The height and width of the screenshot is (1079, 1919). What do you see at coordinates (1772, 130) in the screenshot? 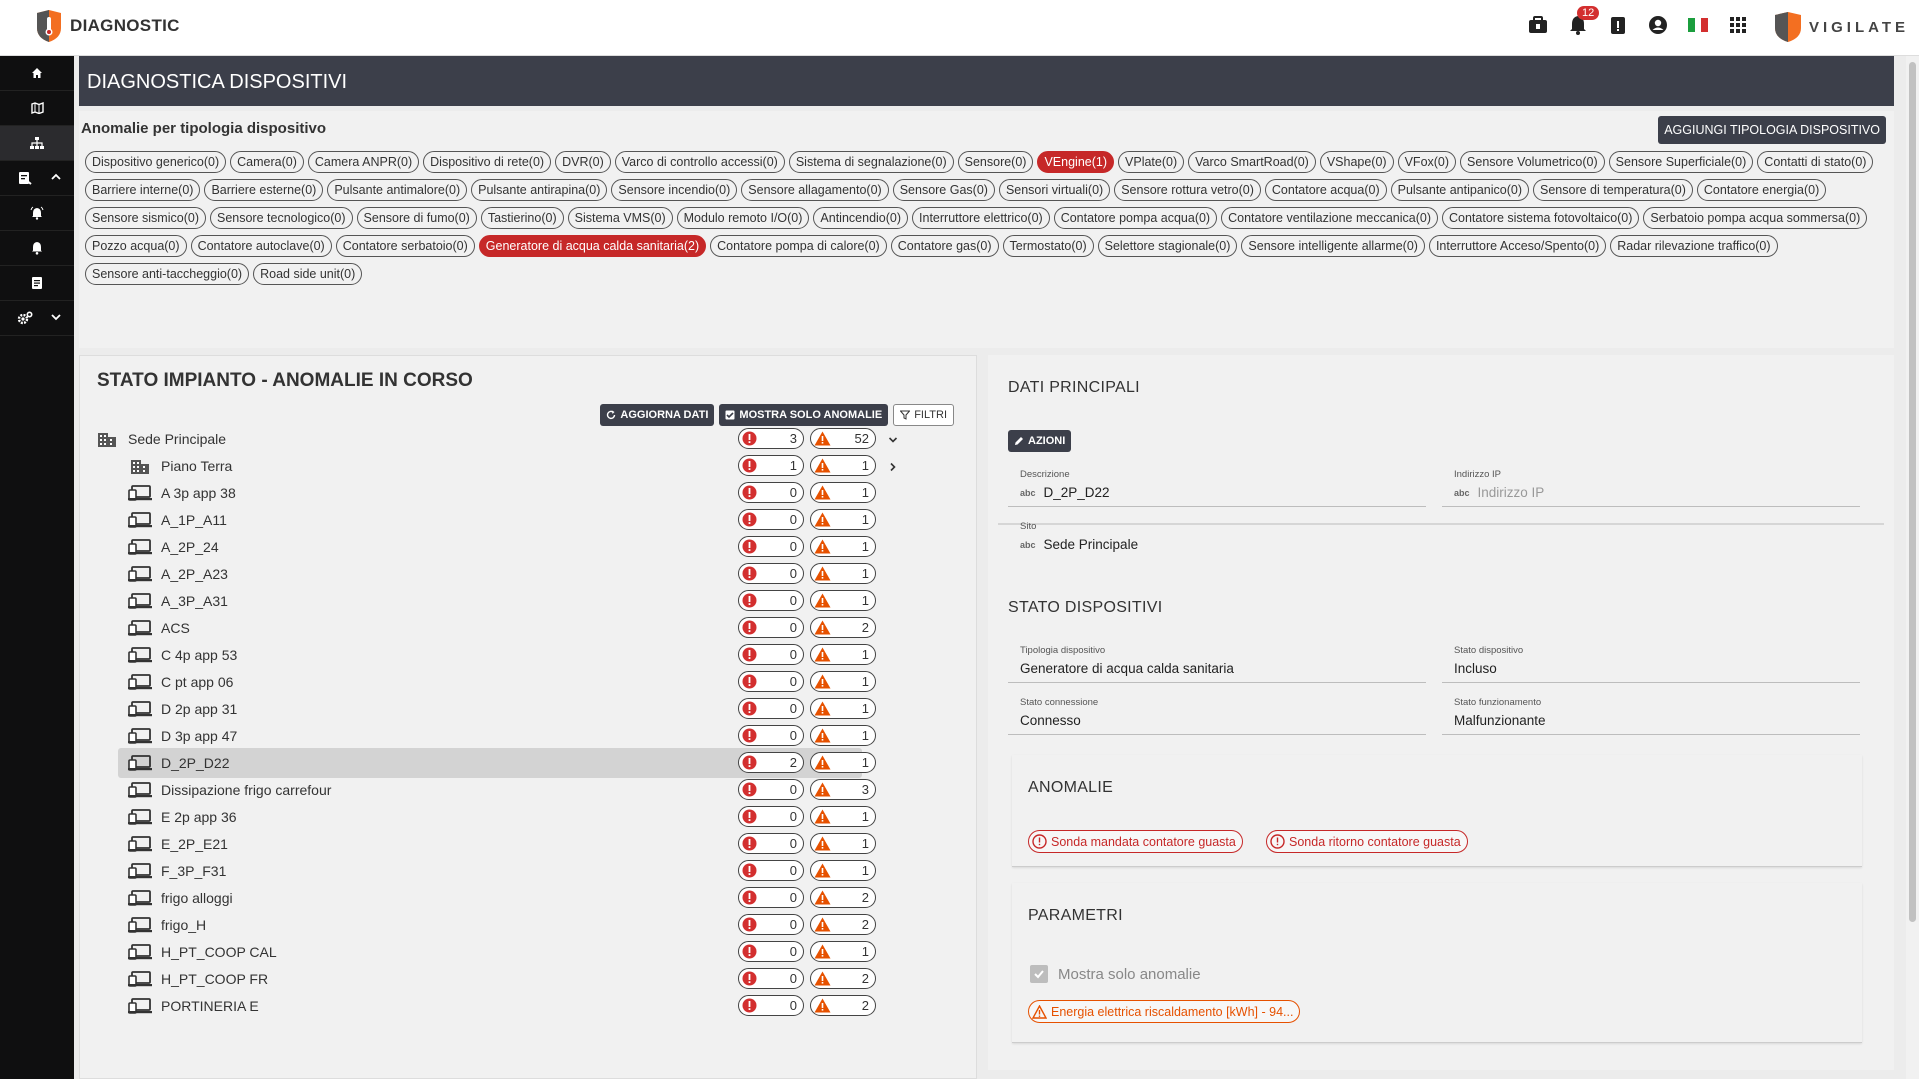
I see `add-device-type-button: AGGIUNGI TIPOLOGIA DISPOSITIVO` at bounding box center [1772, 130].